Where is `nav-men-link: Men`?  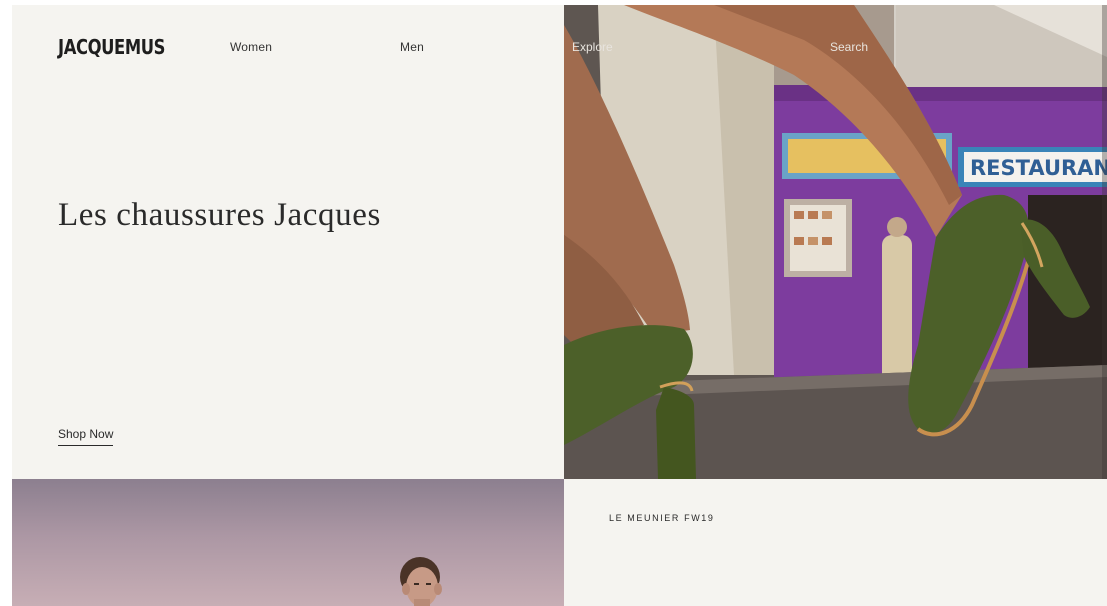 nav-men-link: Men is located at coordinates (412, 47).